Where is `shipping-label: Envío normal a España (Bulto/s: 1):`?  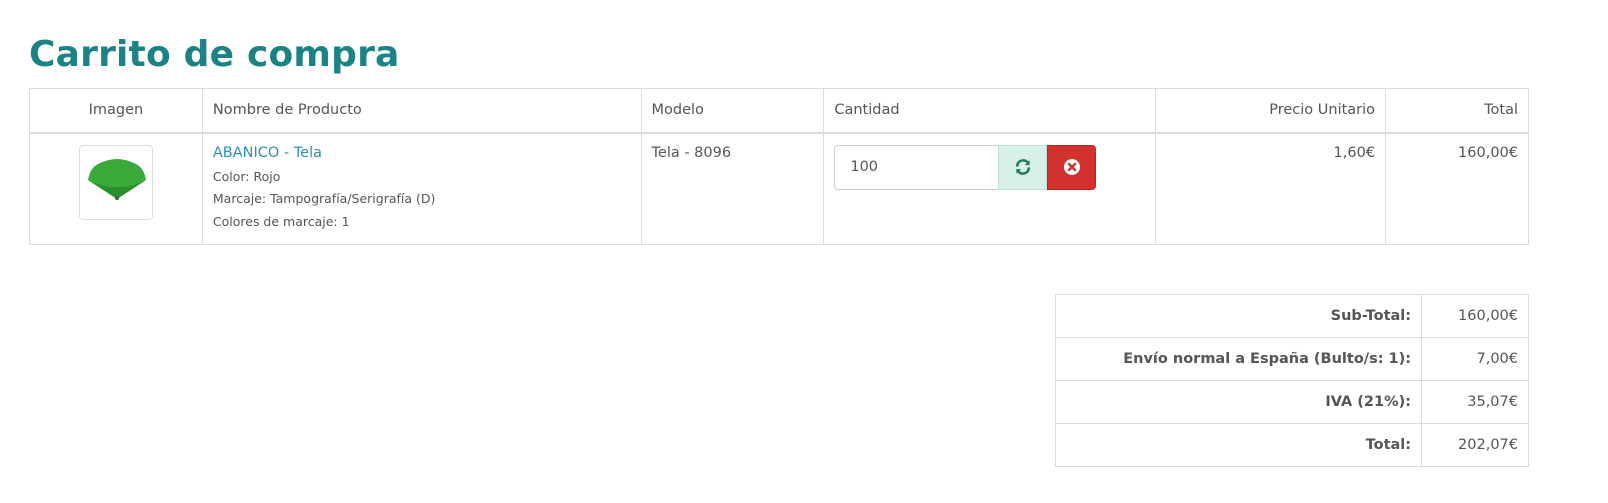 shipping-label: Envío normal a España (Bulto/s: 1): is located at coordinates (1238, 359).